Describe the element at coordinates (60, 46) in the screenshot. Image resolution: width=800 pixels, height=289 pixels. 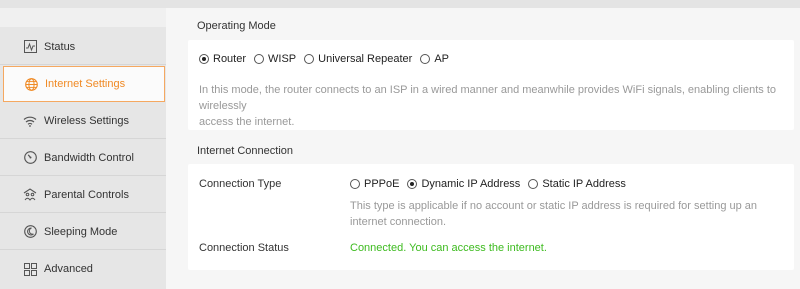
I see `sidebar-item-label: Status` at that location.